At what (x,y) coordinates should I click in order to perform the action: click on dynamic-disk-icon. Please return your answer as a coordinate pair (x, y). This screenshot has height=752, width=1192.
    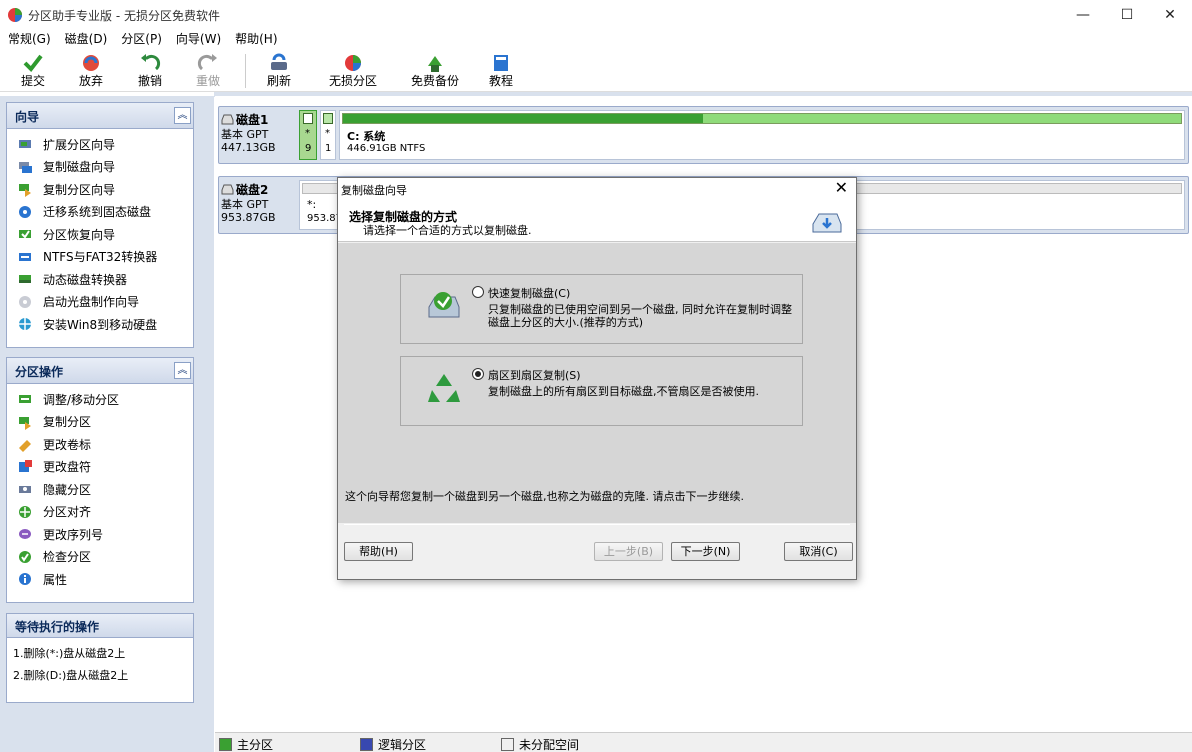
    Looking at the image, I should click on (25, 279).